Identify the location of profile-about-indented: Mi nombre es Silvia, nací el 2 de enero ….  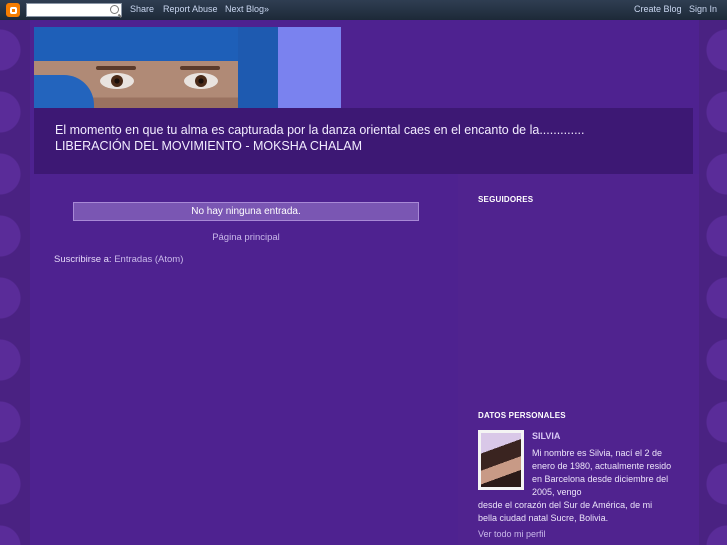
(602, 472).